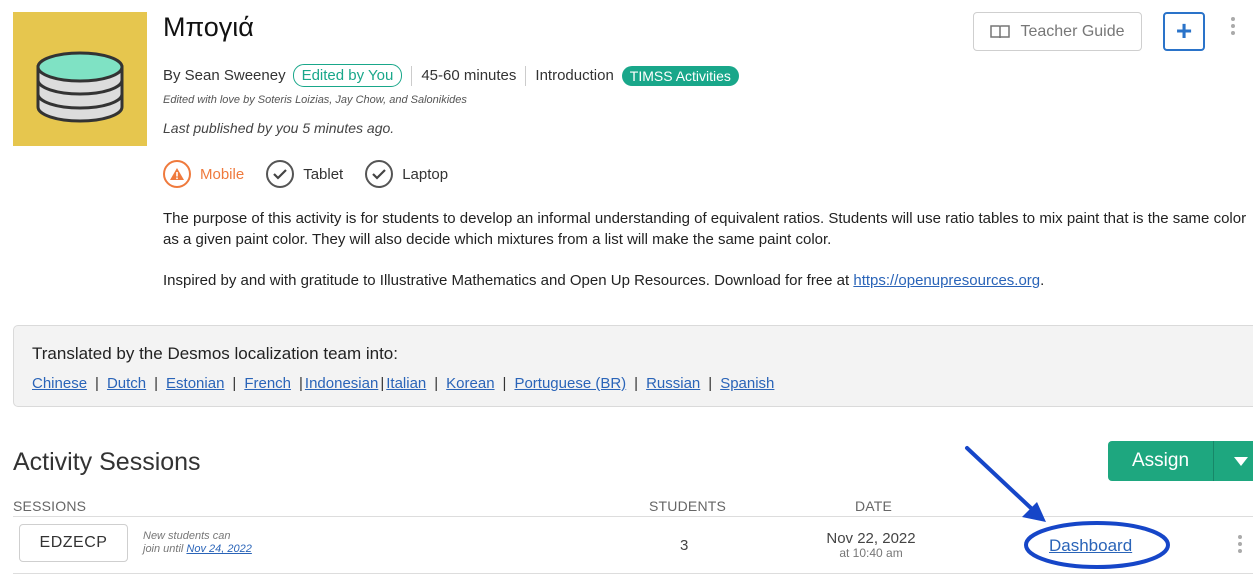  What do you see at coordinates (425, 174) in the screenshot?
I see `device-laptop-label: Laptop` at bounding box center [425, 174].